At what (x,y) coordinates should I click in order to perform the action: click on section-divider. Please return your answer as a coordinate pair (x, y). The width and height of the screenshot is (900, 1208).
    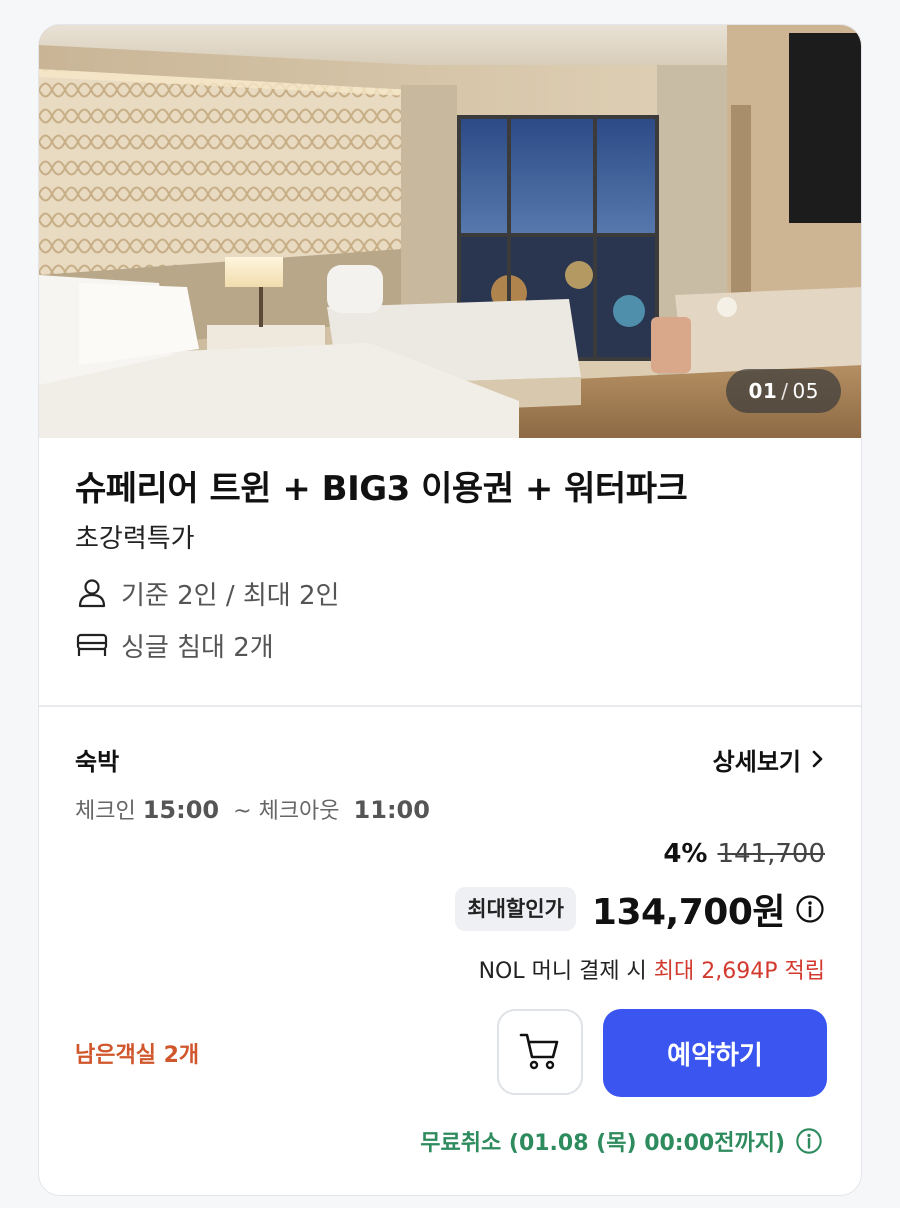
    Looking at the image, I should click on (450, 706).